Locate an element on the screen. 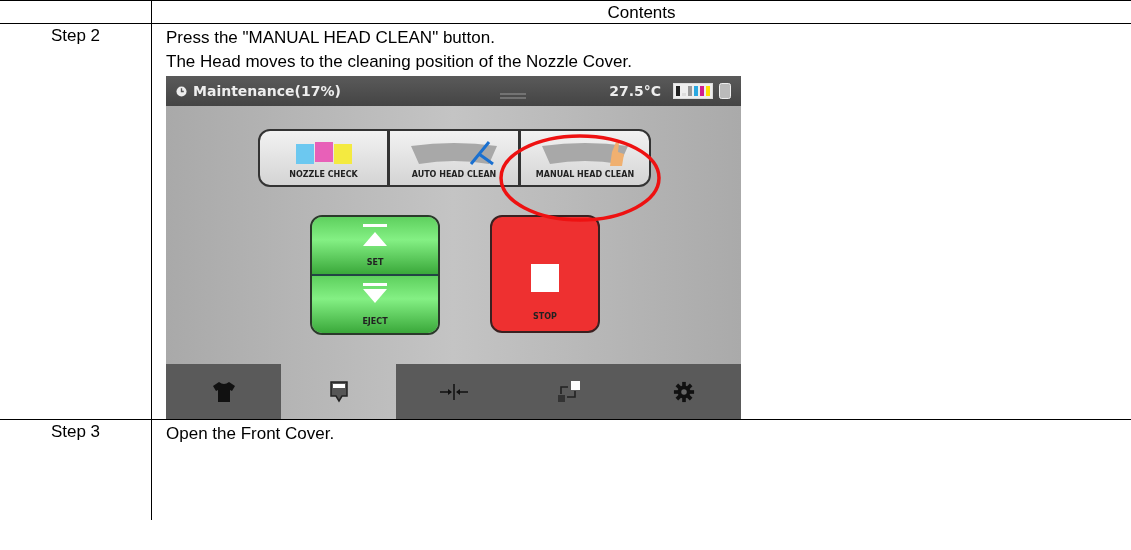 The image size is (1131, 550). stop-icon is located at coordinates (545, 278).